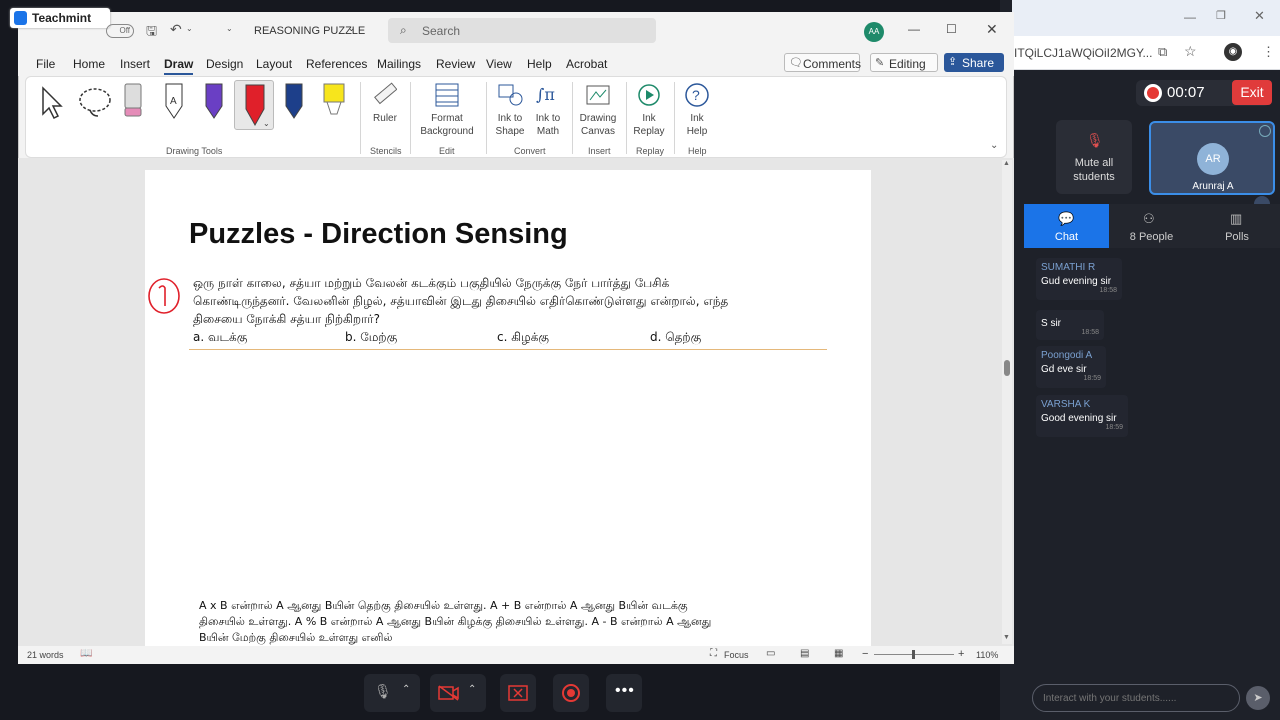 The height and width of the screenshot is (720, 1280). Describe the element at coordinates (455, 64) in the screenshot. I see `menu-review: Review` at that location.